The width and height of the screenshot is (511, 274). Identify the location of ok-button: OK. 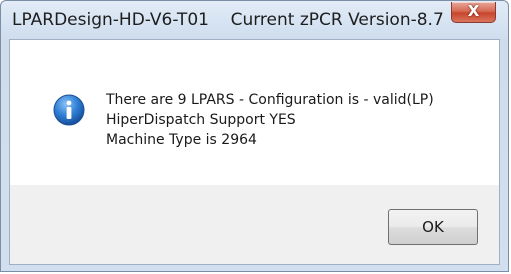
(433, 227).